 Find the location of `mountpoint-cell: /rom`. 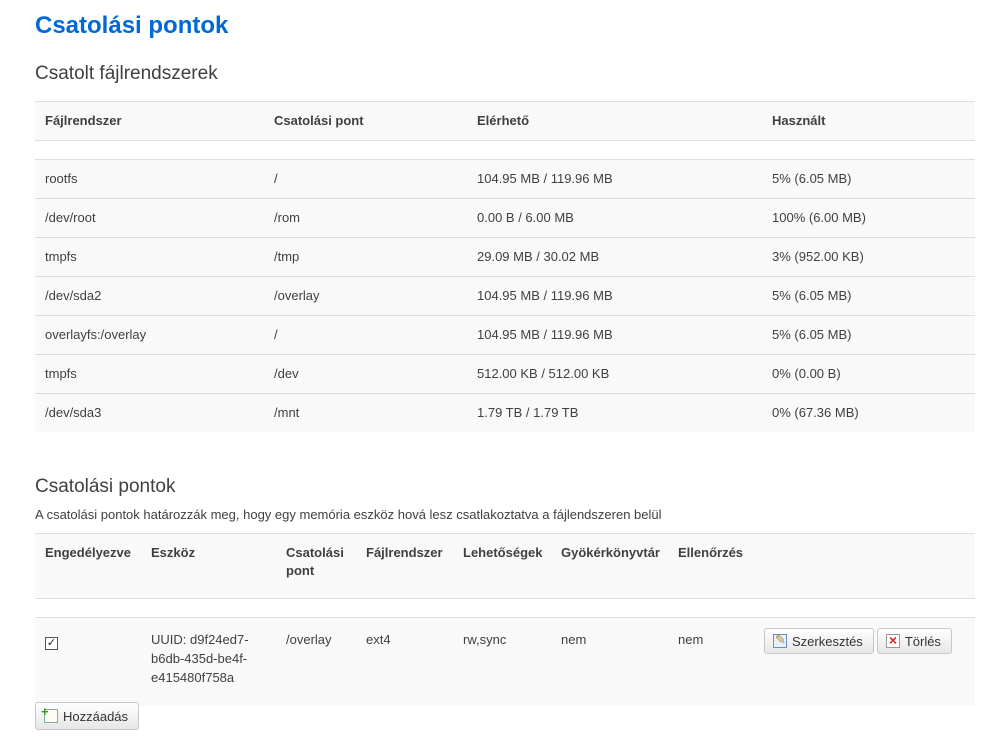

mountpoint-cell: /rom is located at coordinates (287, 217).